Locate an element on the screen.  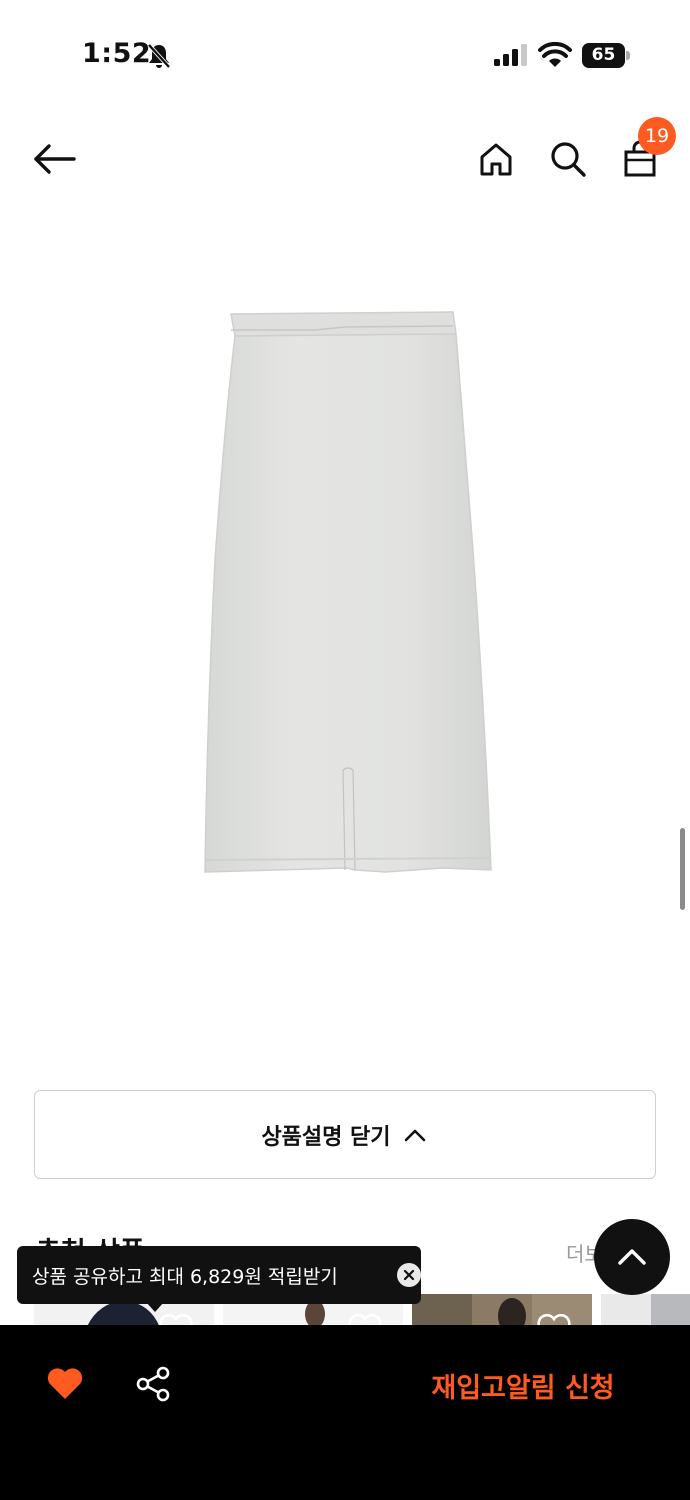
battery-tip is located at coordinates (628, 55).